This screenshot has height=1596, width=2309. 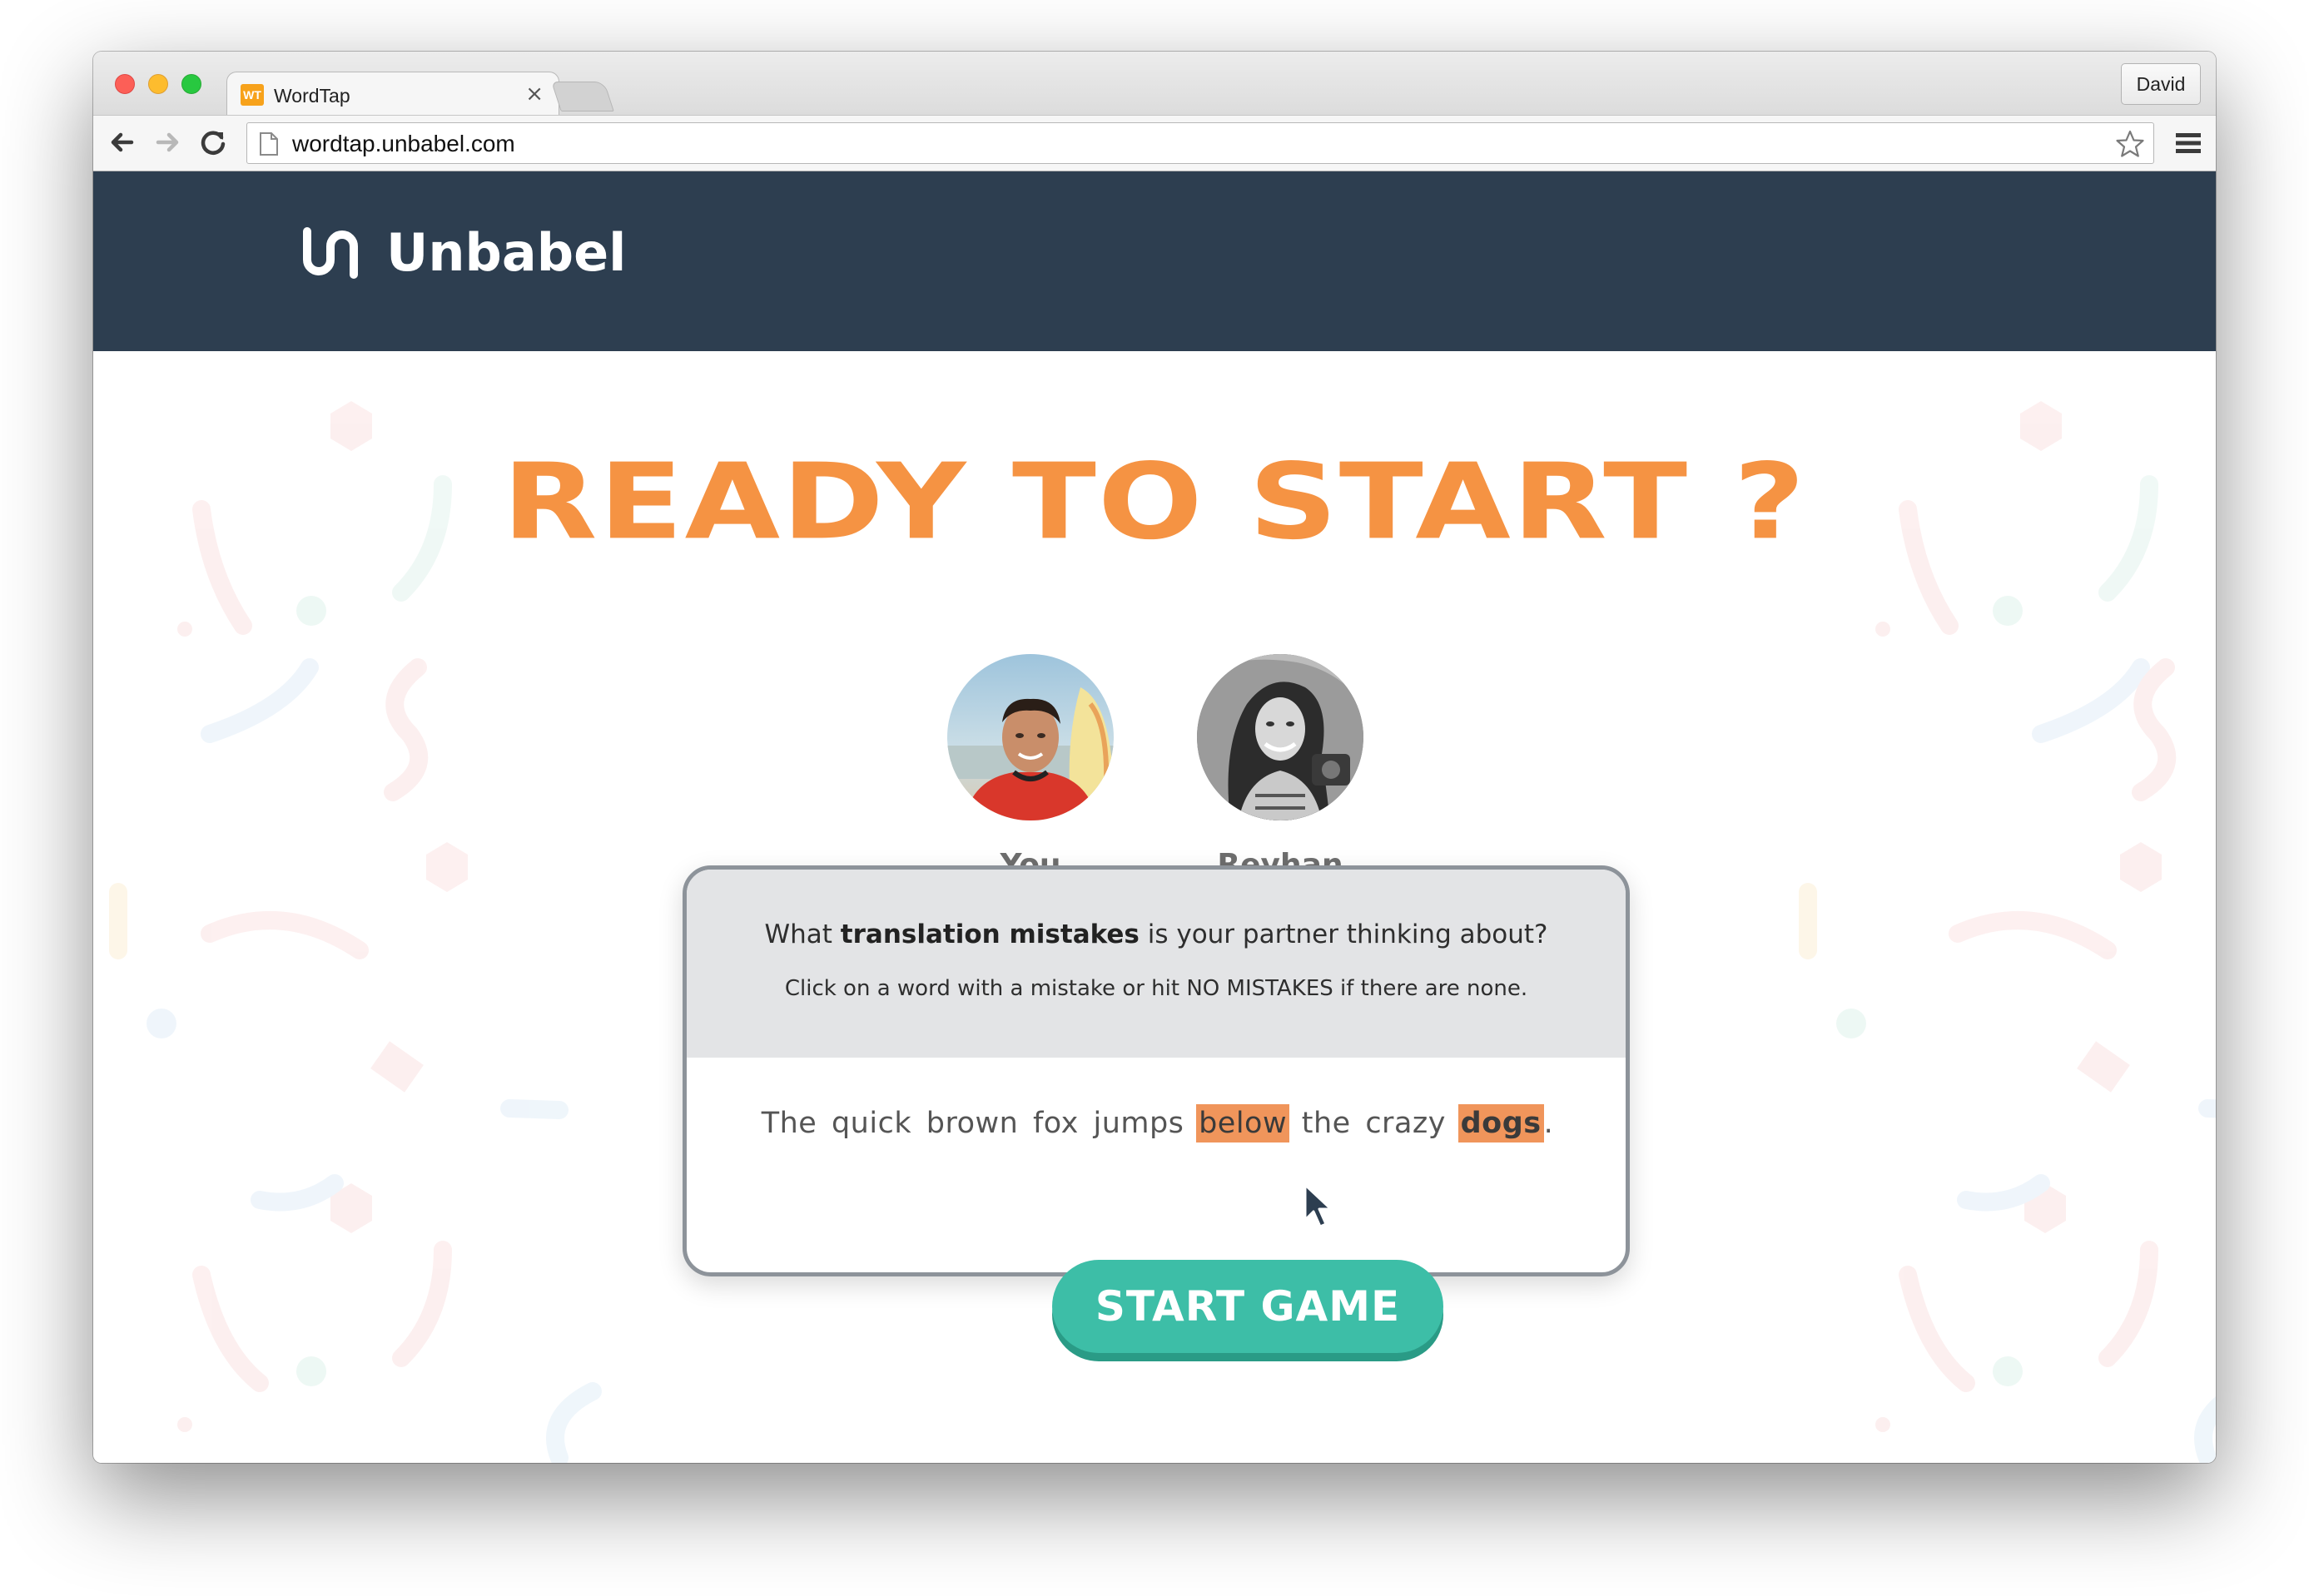 I want to click on url-text: wordtap.unbabel.com, so click(x=404, y=144).